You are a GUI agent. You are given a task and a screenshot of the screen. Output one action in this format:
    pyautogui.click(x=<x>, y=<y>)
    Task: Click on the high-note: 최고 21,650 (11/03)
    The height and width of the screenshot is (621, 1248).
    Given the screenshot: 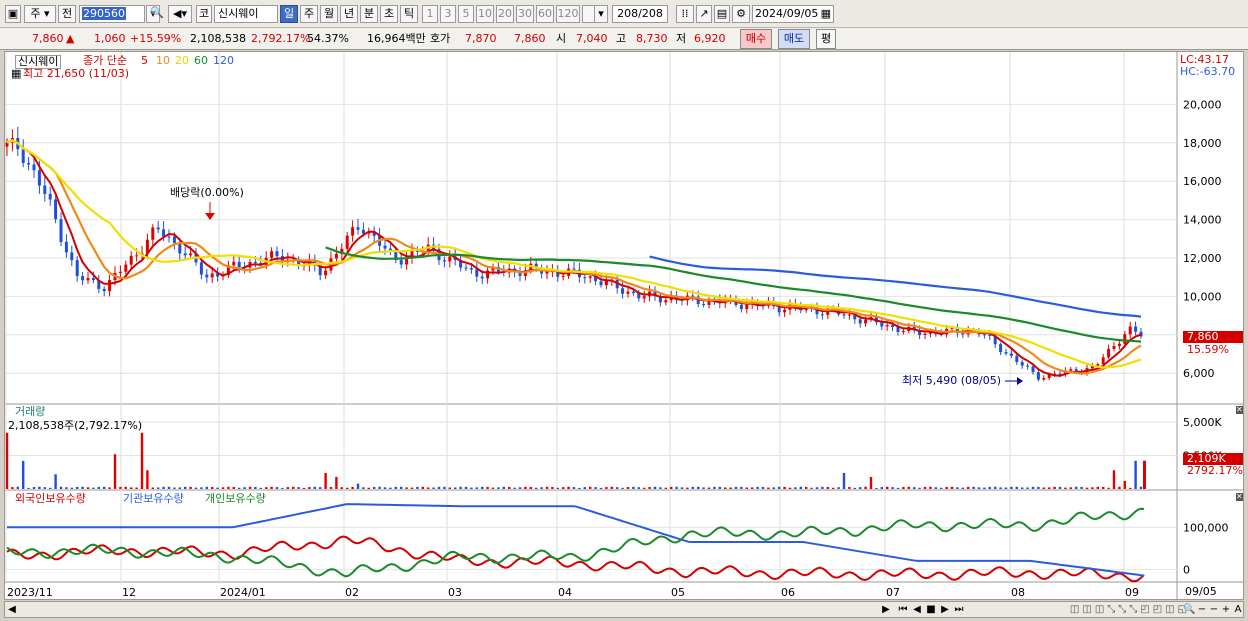 What is the action you would take?
    pyautogui.click(x=76, y=73)
    